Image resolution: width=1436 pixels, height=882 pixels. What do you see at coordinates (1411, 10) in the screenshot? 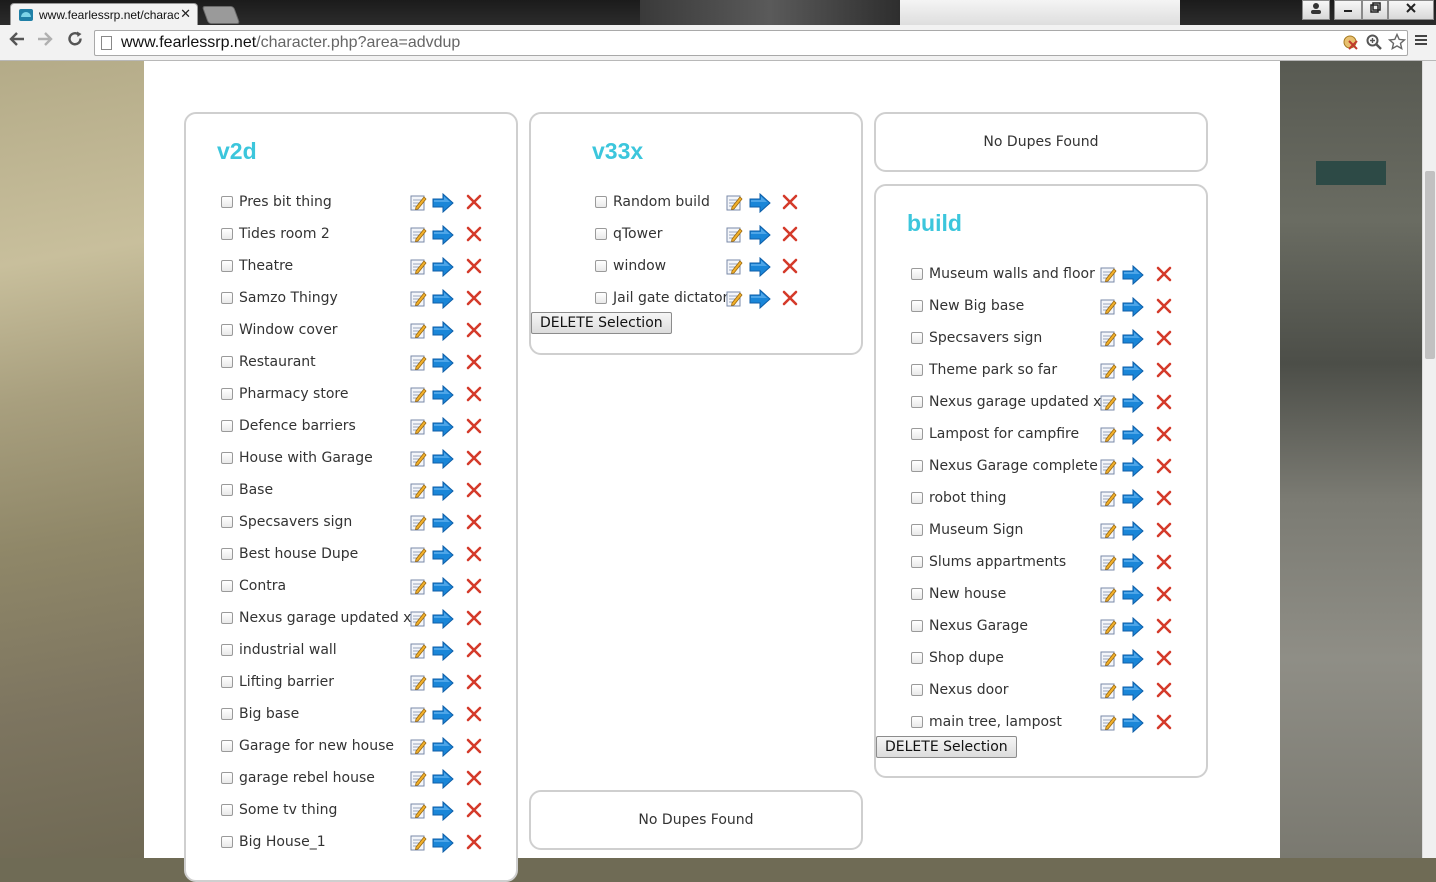
I see `close-window-button` at bounding box center [1411, 10].